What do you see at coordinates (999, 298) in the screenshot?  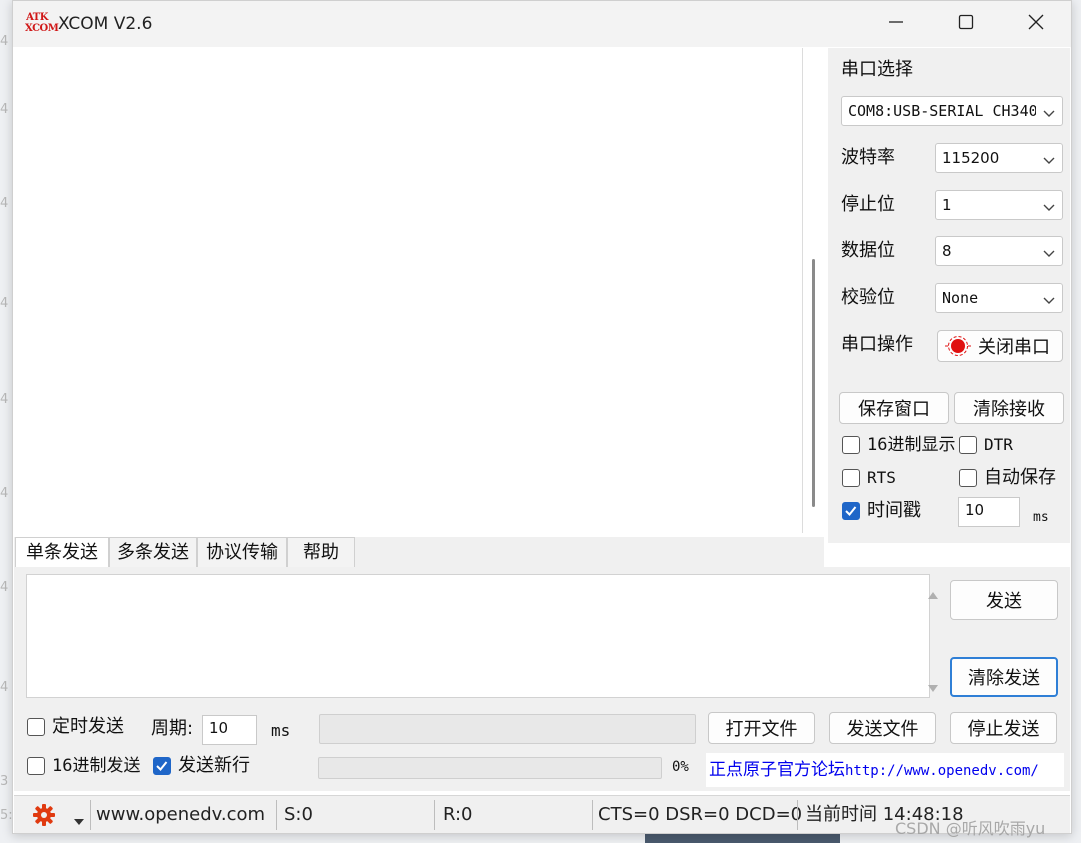 I see `parity-select: None` at bounding box center [999, 298].